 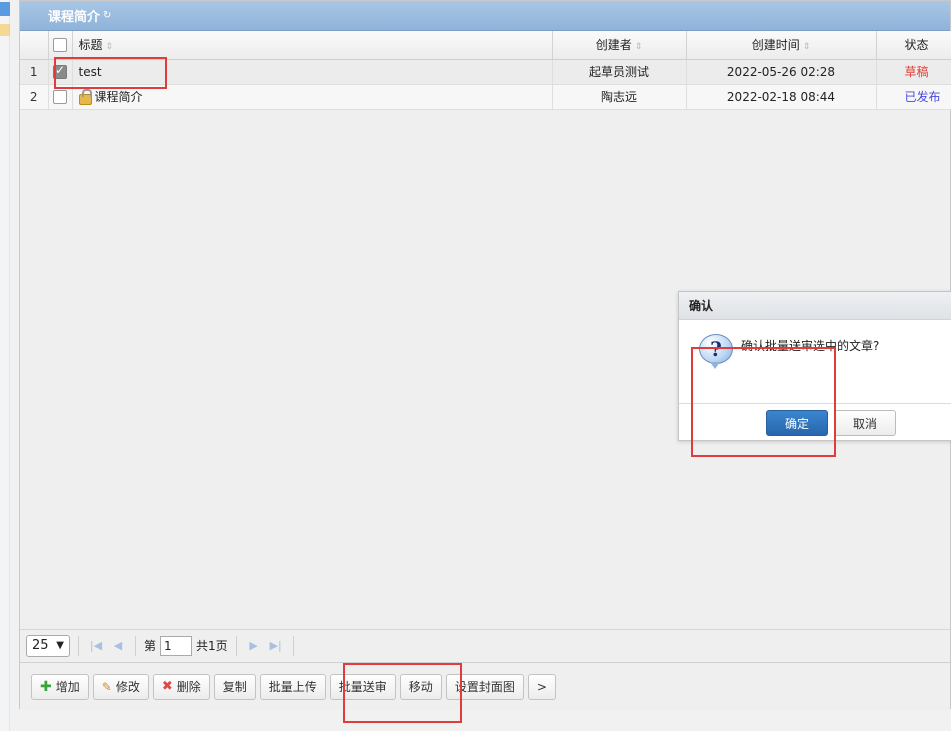 What do you see at coordinates (485, 16) in the screenshot?
I see `panel-header: 课程简介 ↻` at bounding box center [485, 16].